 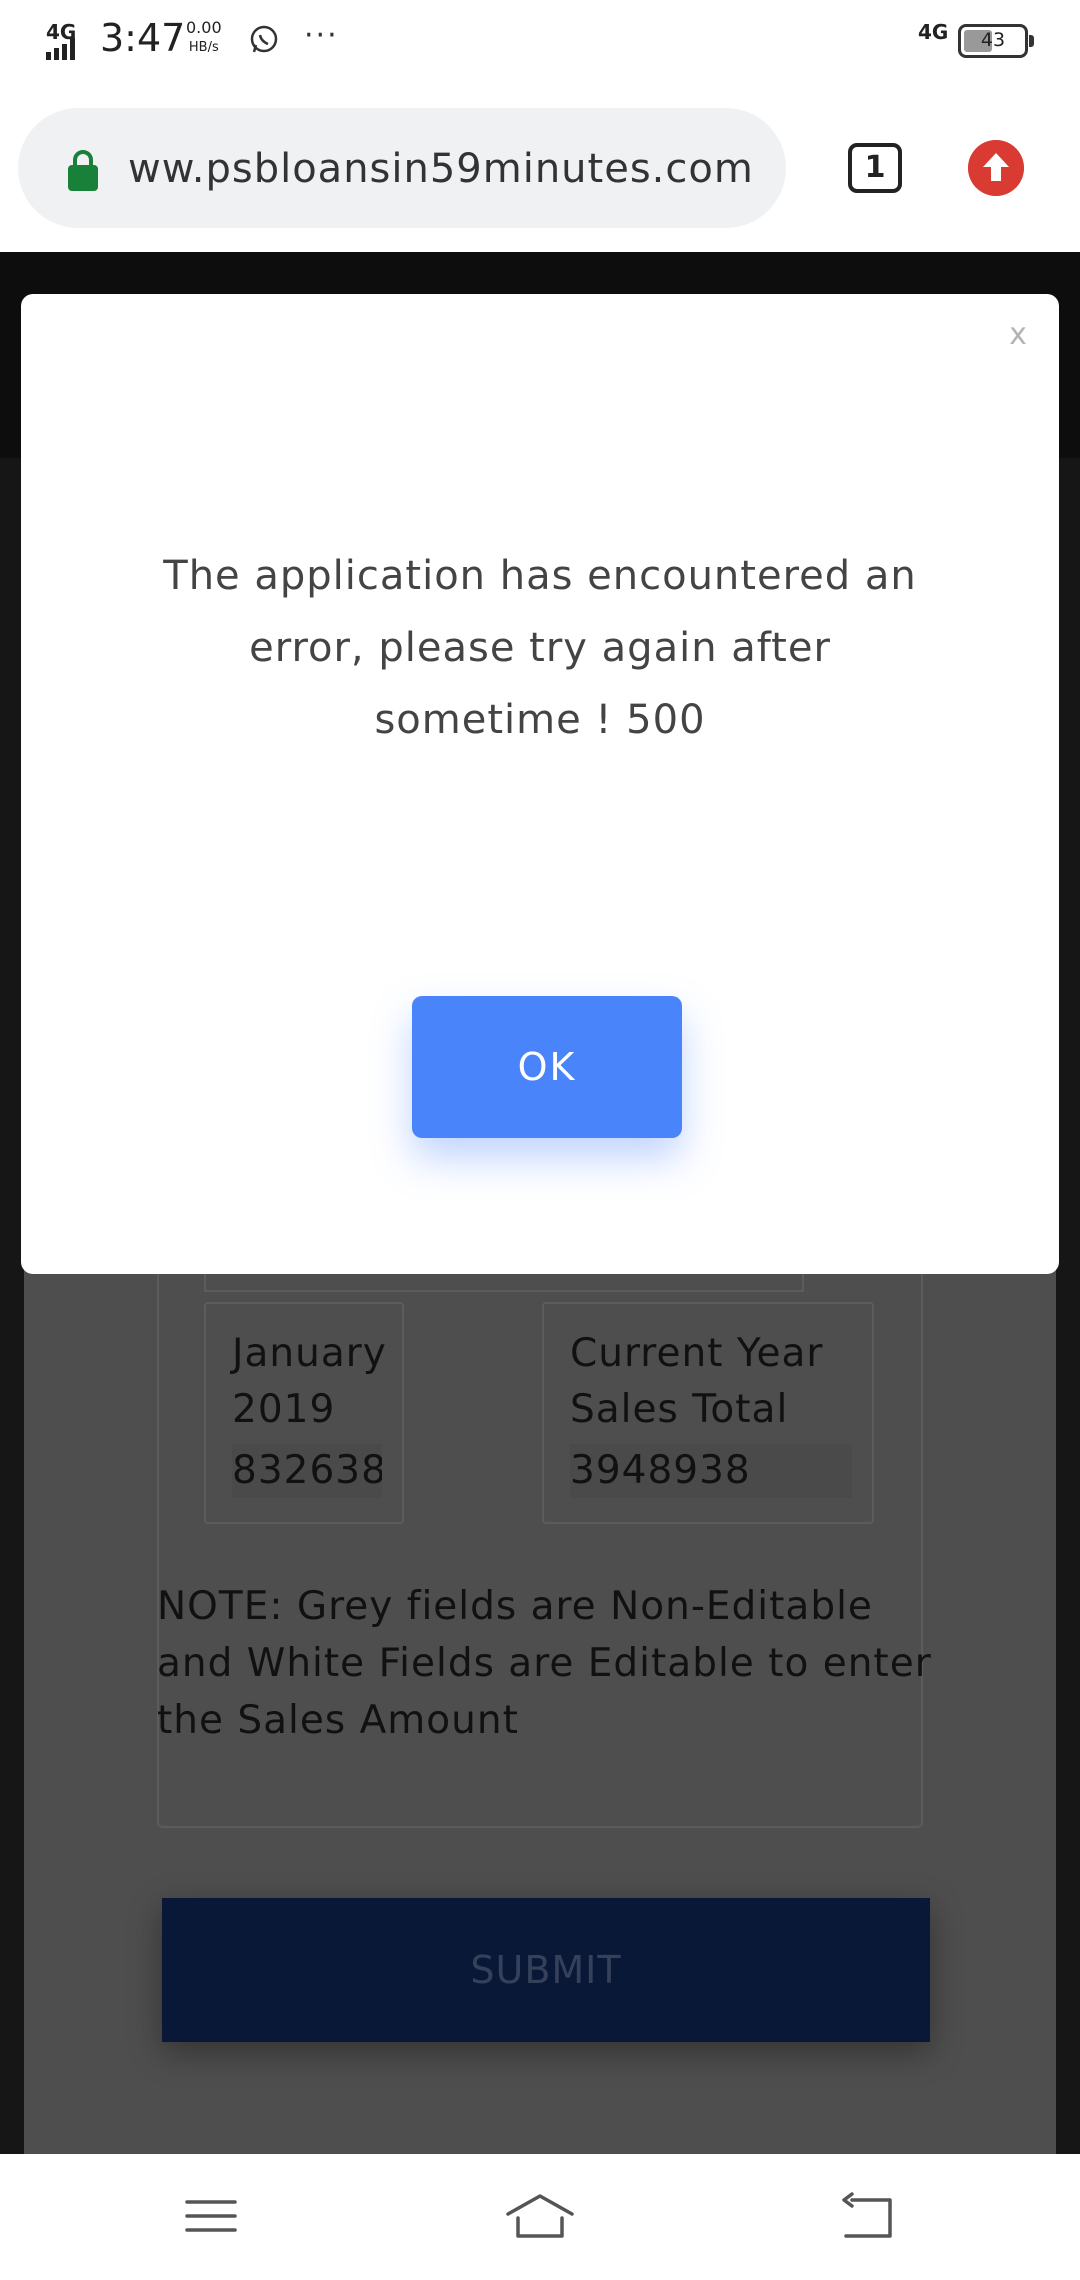 What do you see at coordinates (204, 27) in the screenshot?
I see `network-speed-value: 0.00` at bounding box center [204, 27].